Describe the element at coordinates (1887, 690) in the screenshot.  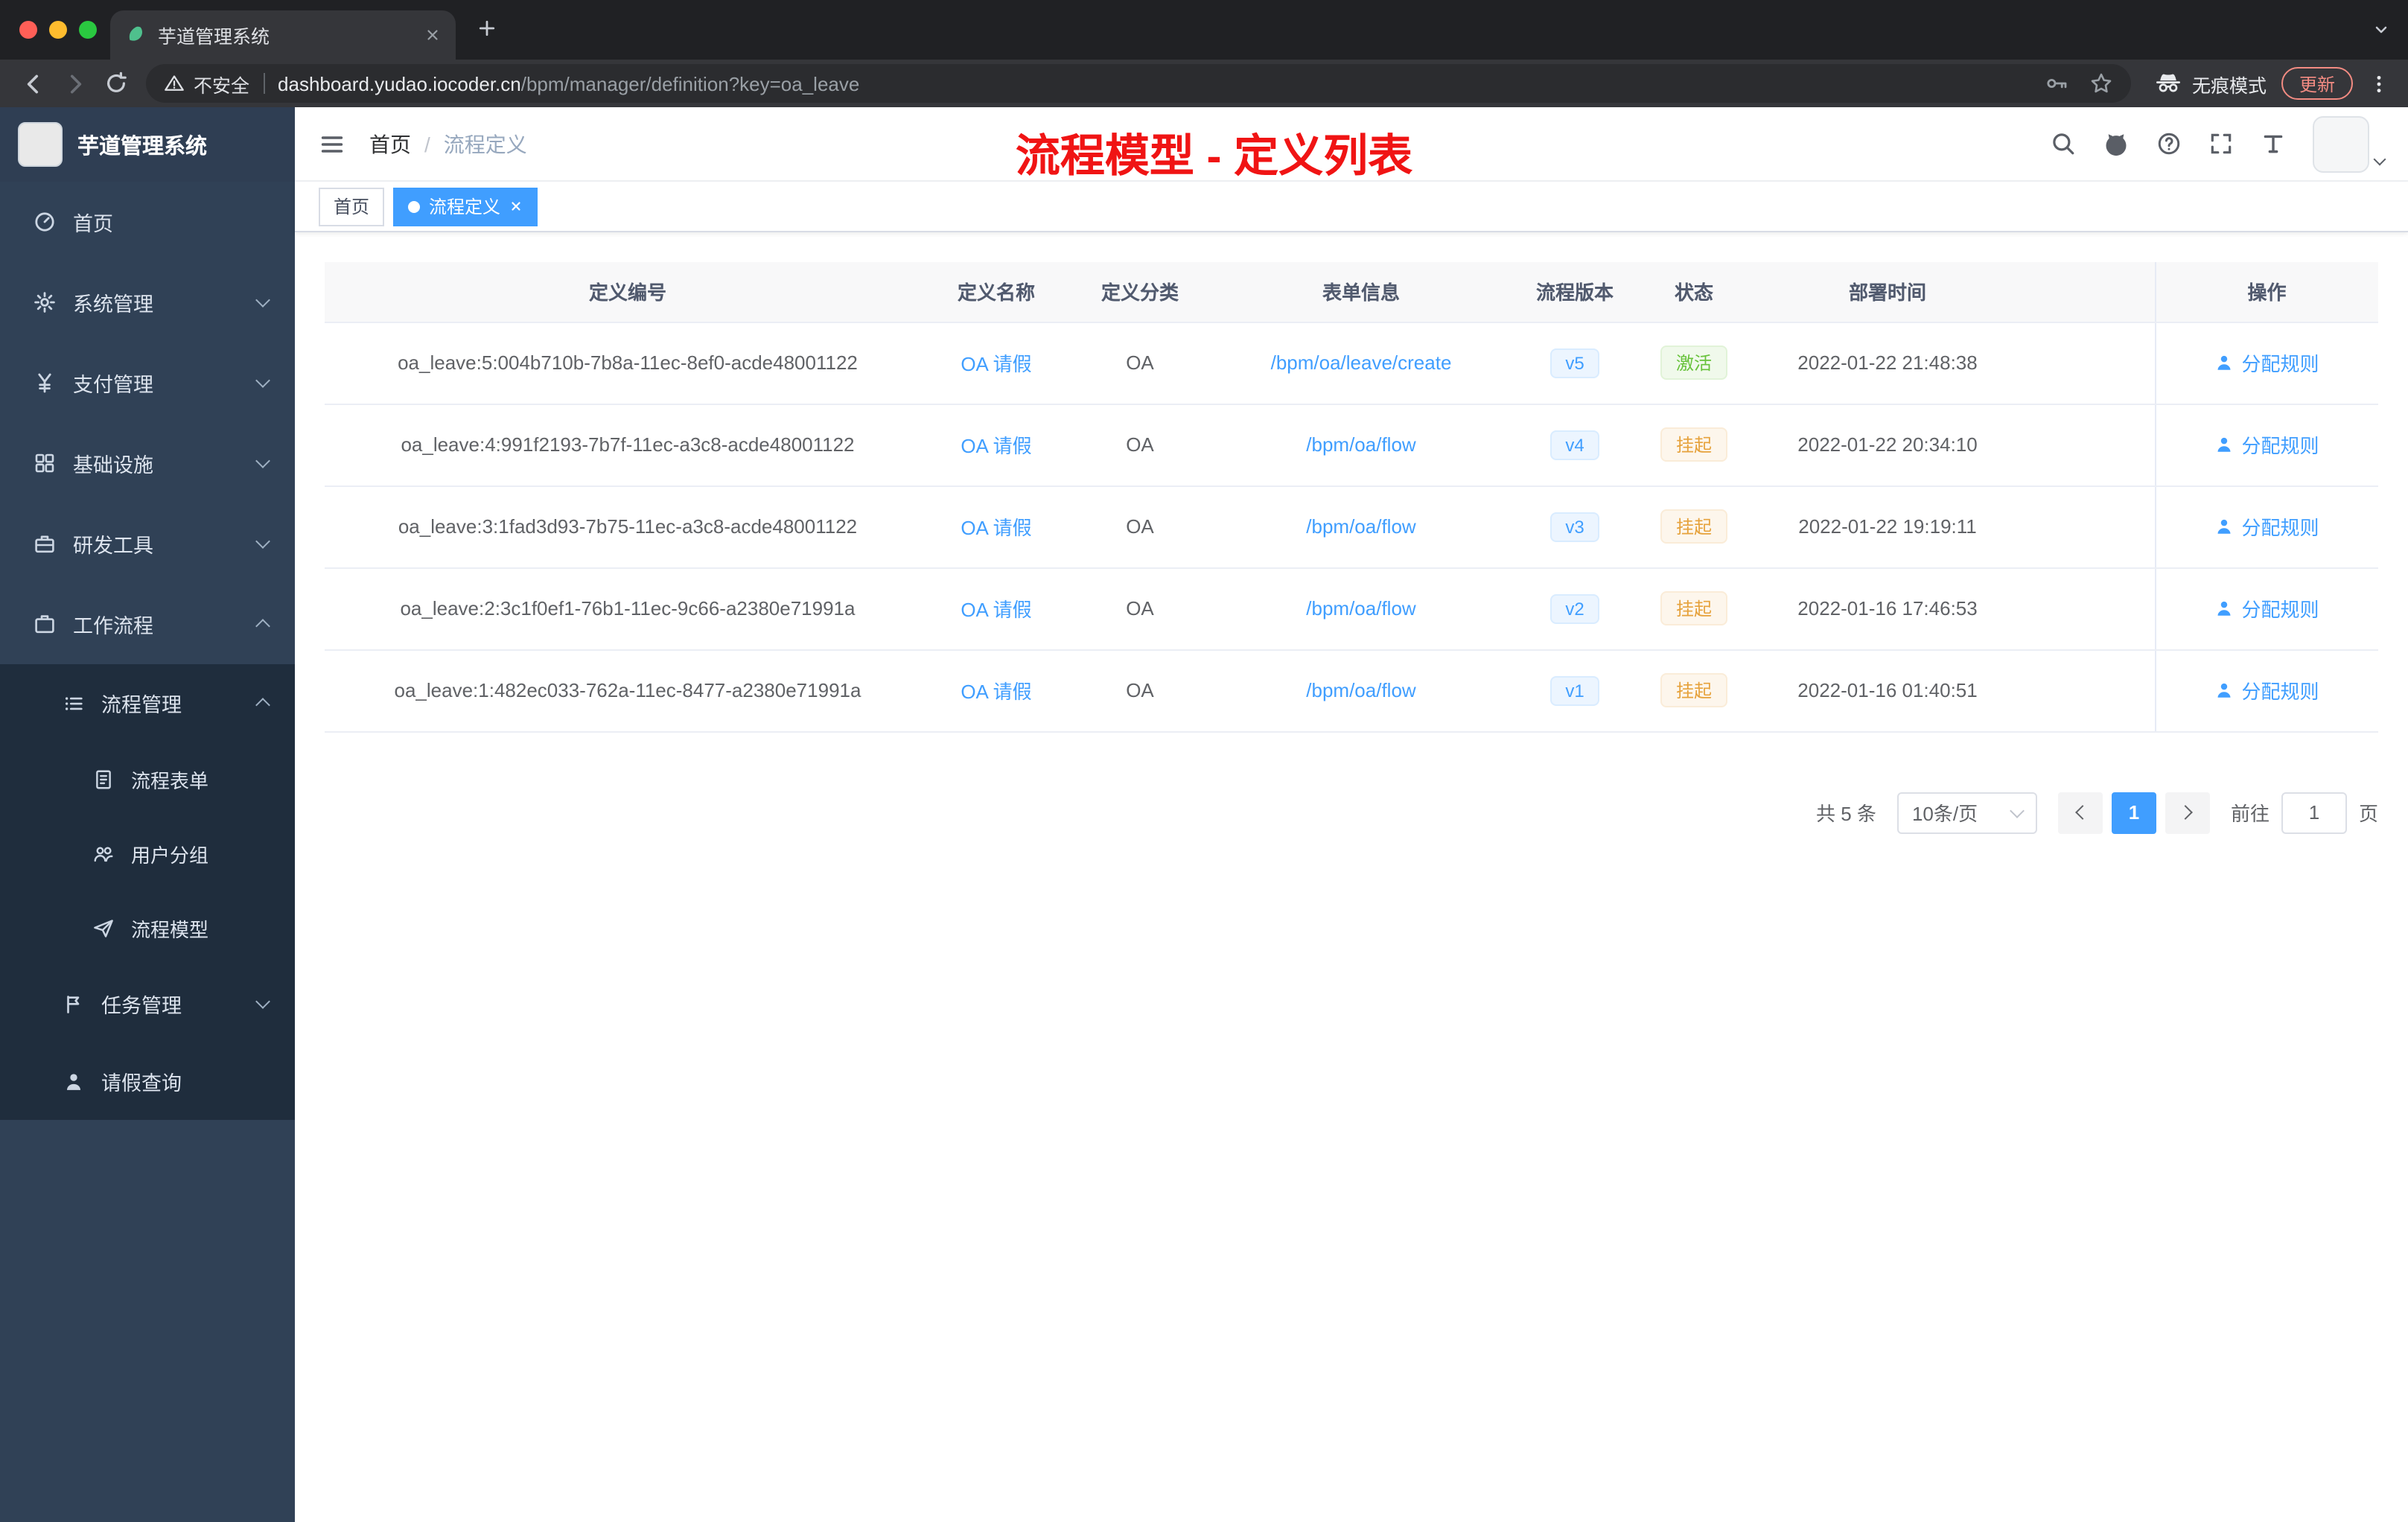
I see `deploy-time: 2022-01-16 01:40:51` at that location.